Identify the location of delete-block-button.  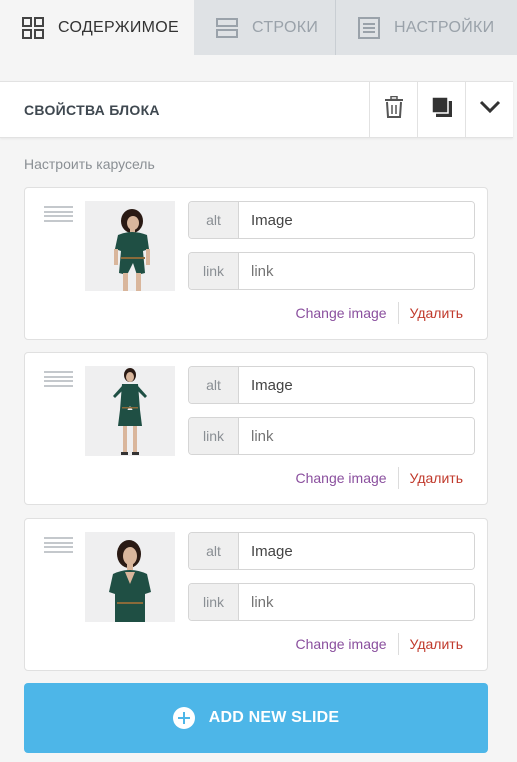
(393, 109).